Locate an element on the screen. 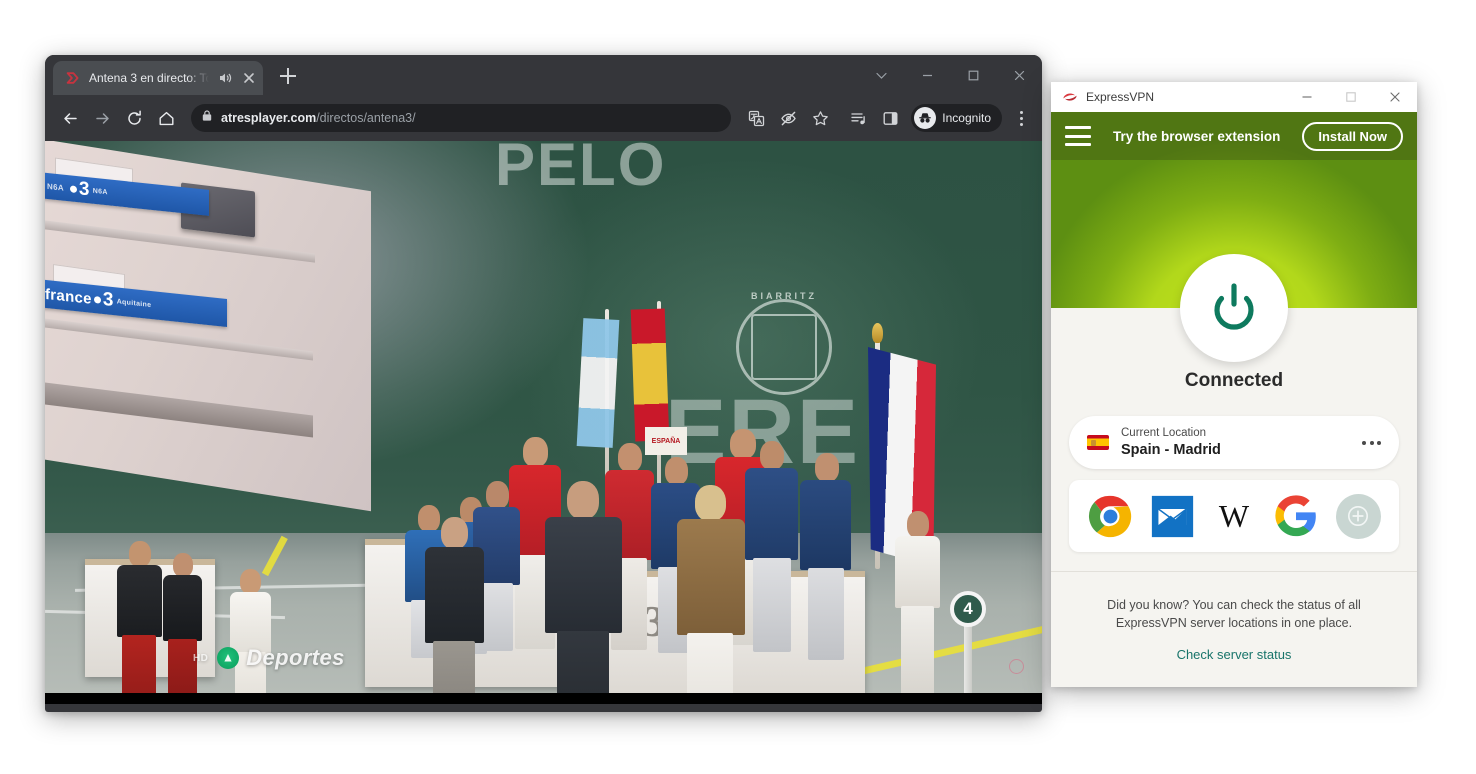 The image size is (1476, 774). power-button is located at coordinates (1234, 308).